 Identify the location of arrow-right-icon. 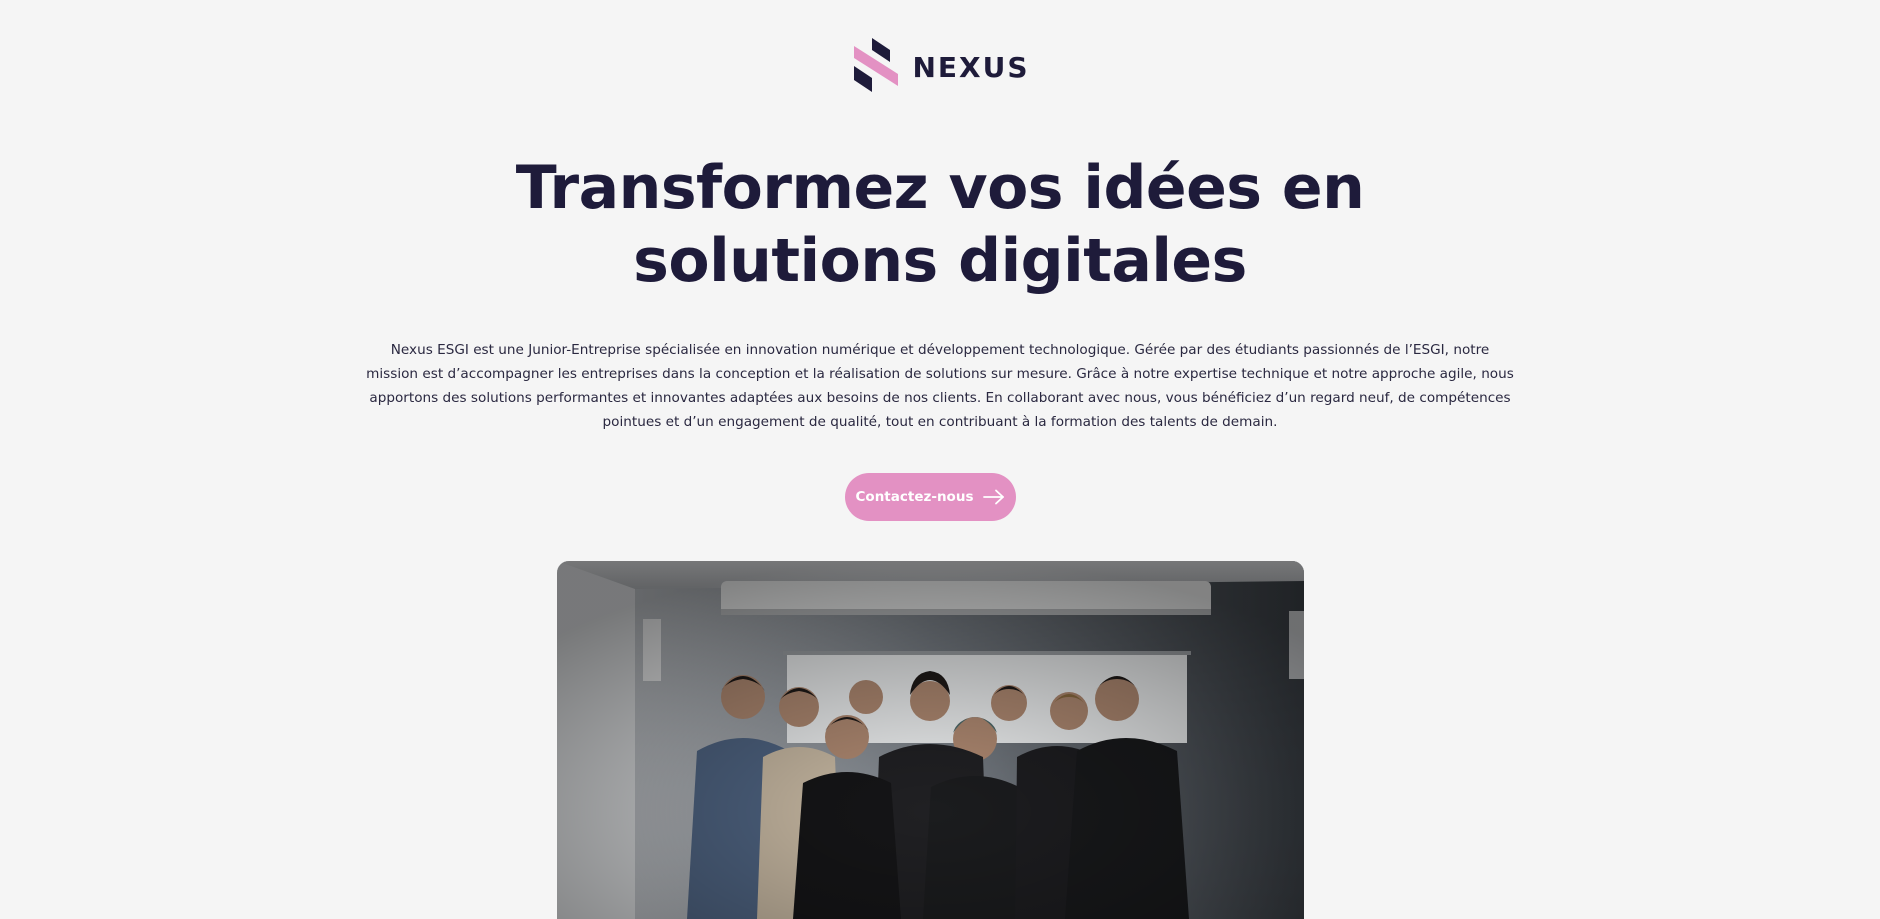
(994, 497).